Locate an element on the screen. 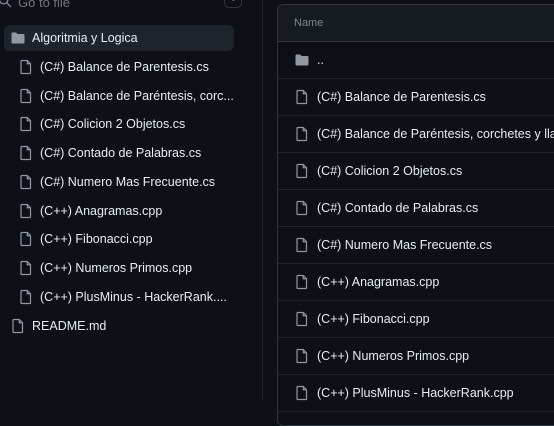 This screenshot has width=554, height=426. file-link: (C#) Contado de Palabras.cs is located at coordinates (397, 208).